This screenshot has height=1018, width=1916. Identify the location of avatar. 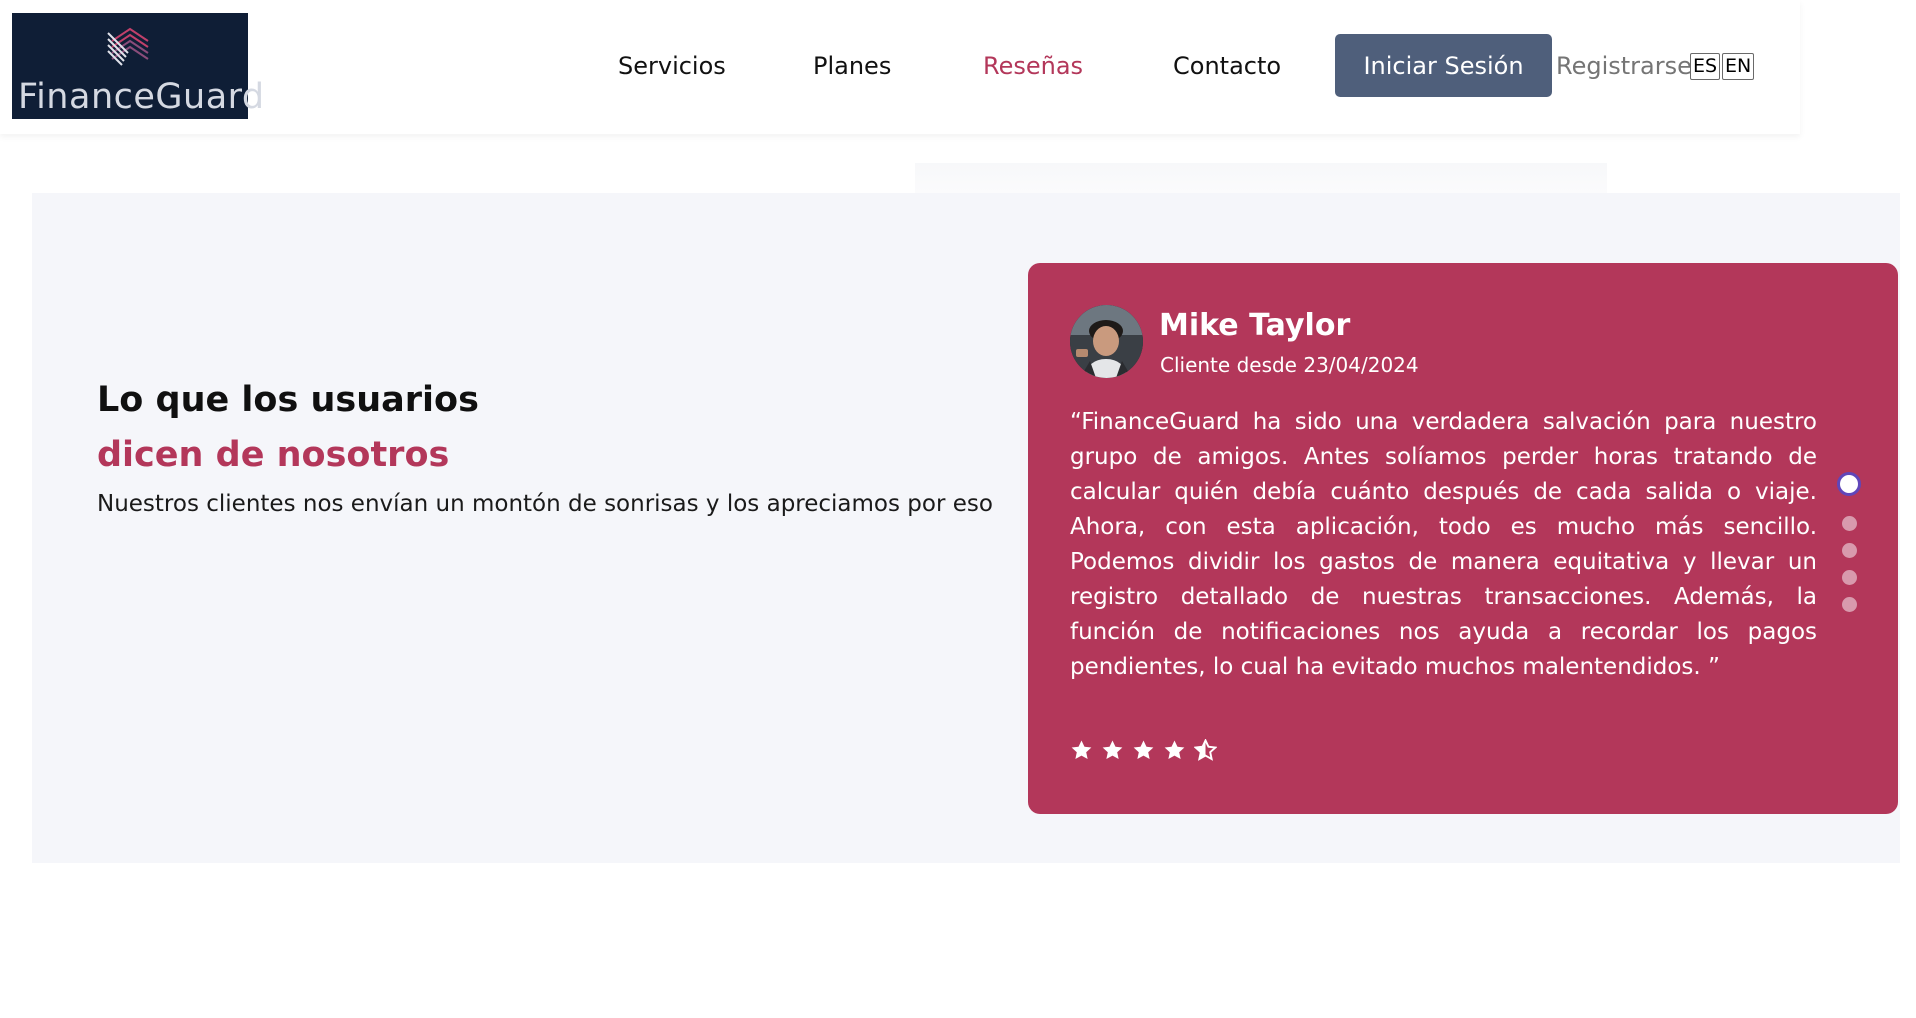
(1106, 341).